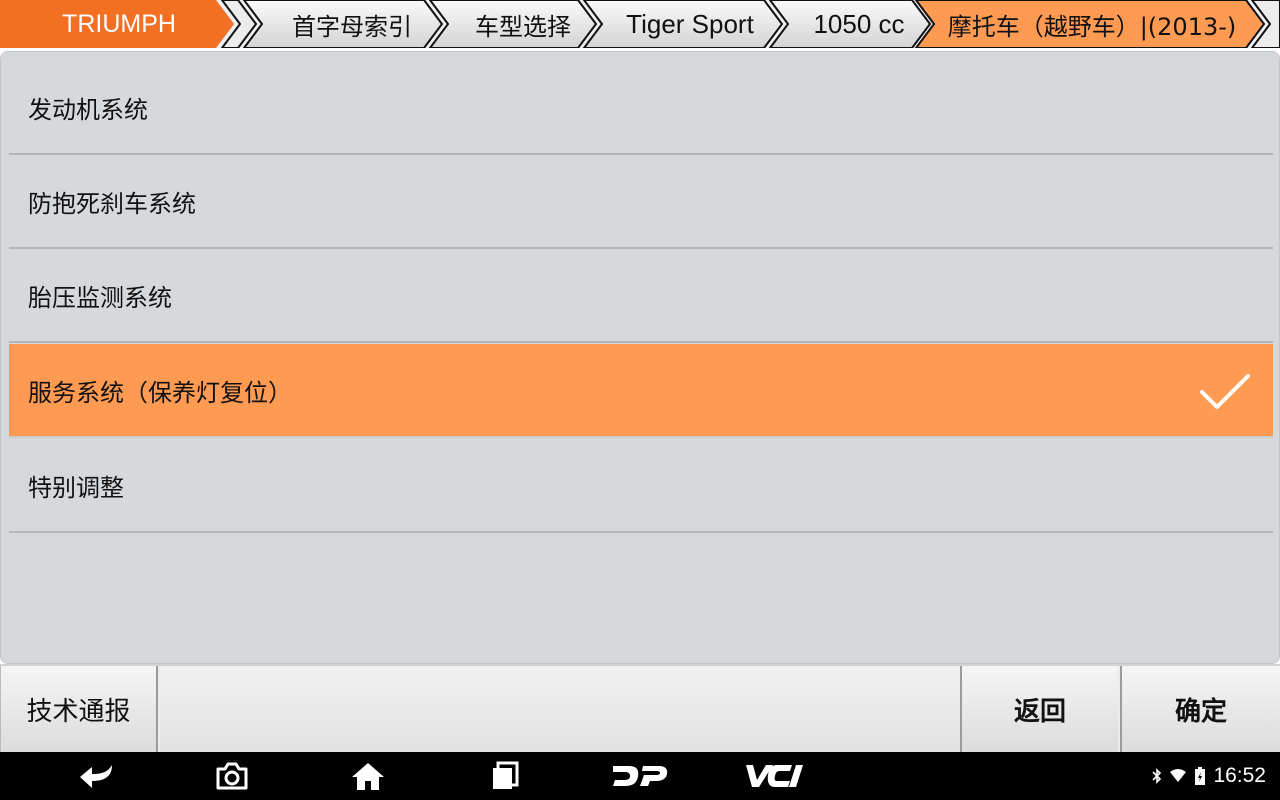  I want to click on breadcrumb-item-model: Tiger Sport, so click(690, 24).